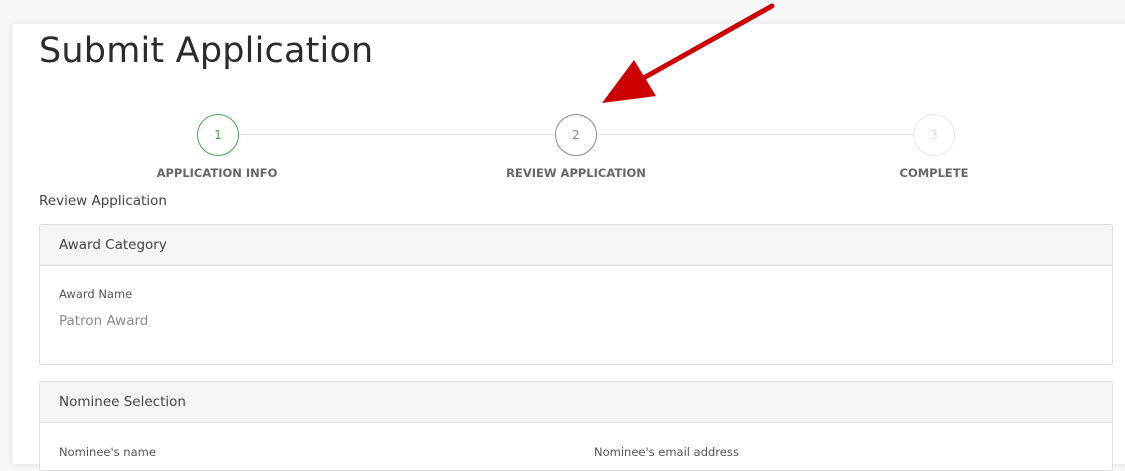  I want to click on step-1-circle: 1, so click(218, 135).